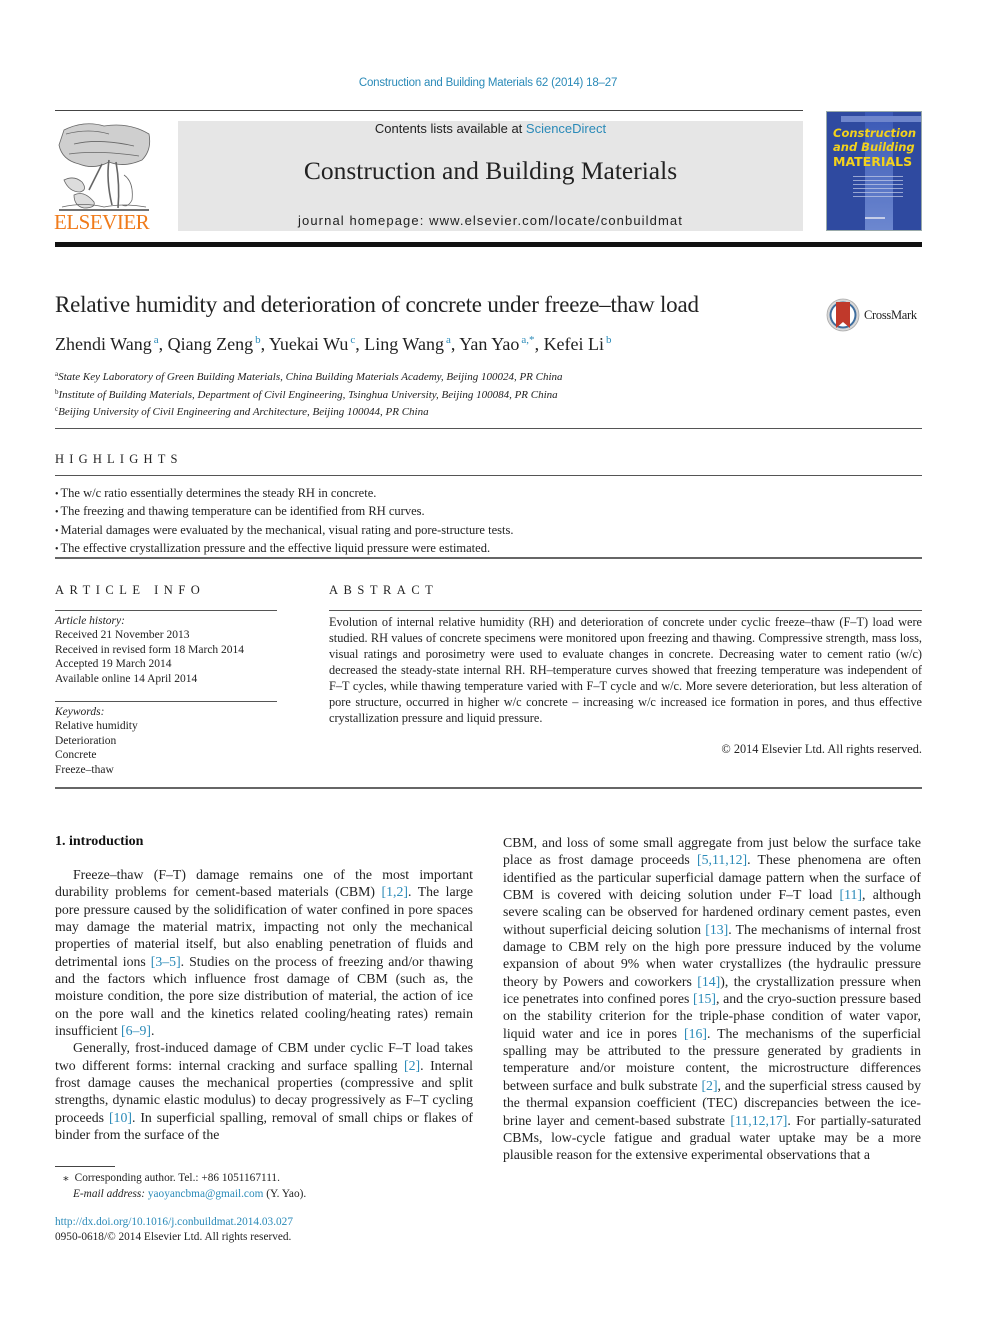  Describe the element at coordinates (566, 128) in the screenshot. I see `sciencedirect-link: ScienceDirect` at that location.